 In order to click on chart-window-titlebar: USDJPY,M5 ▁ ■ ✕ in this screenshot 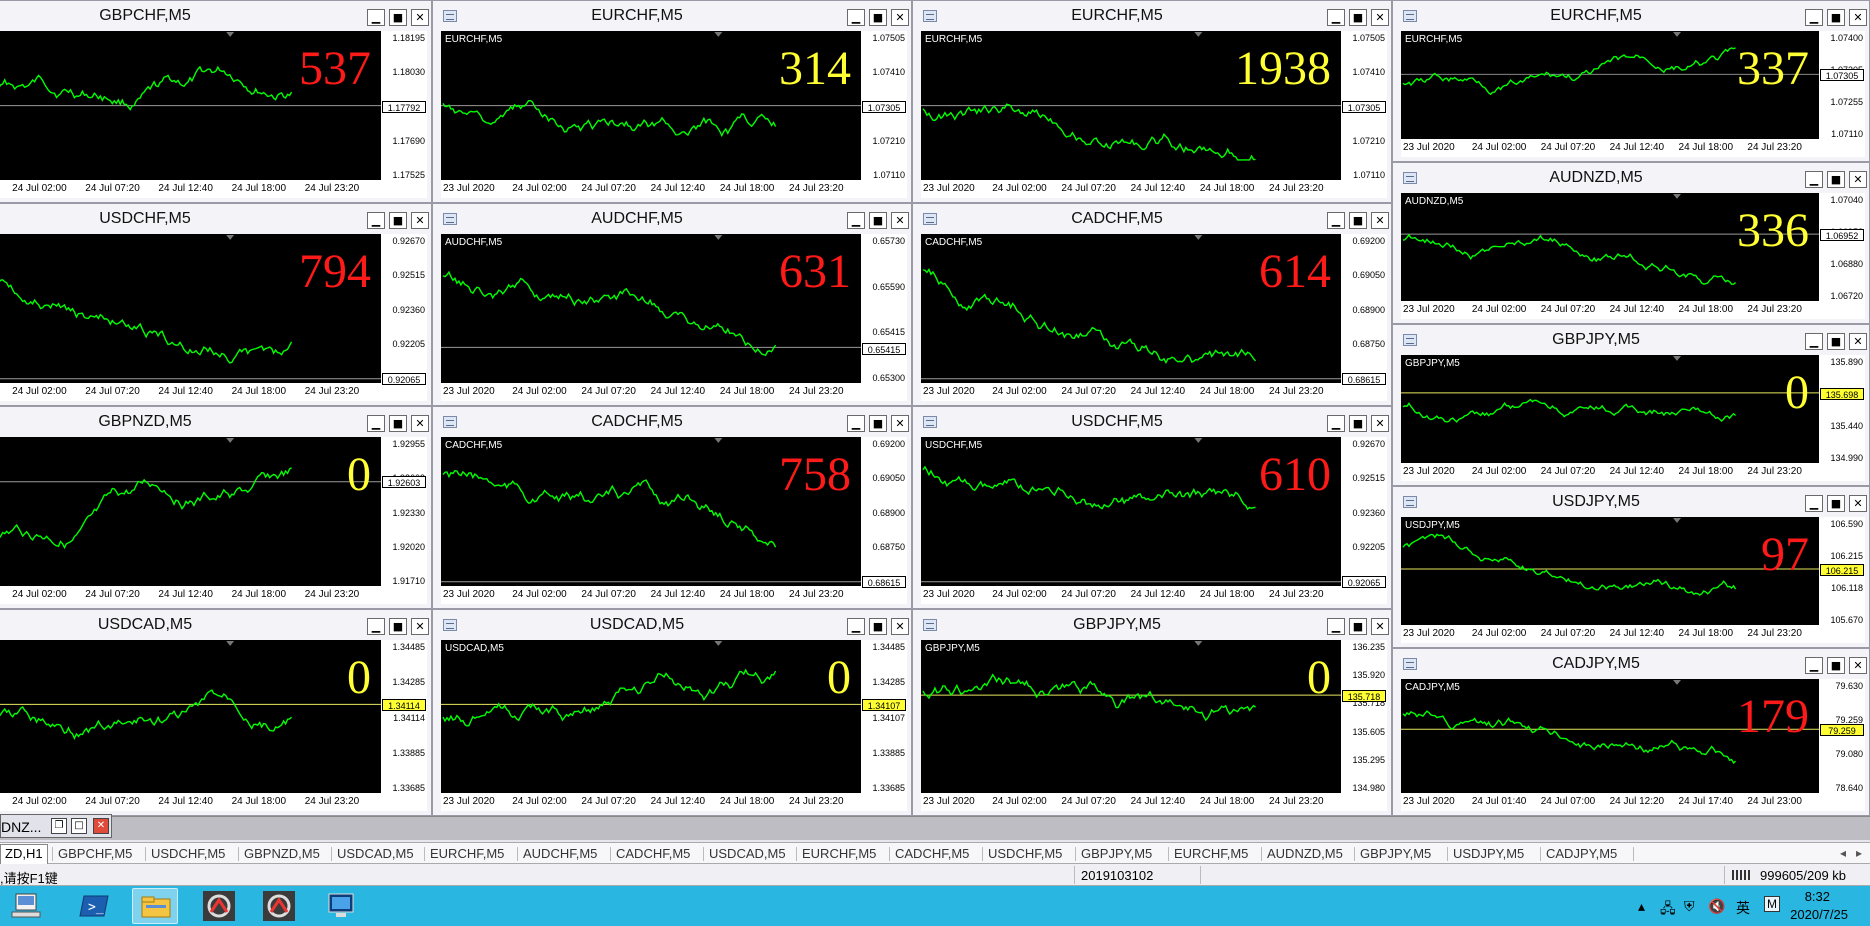, I will do `click(1631, 501)`.